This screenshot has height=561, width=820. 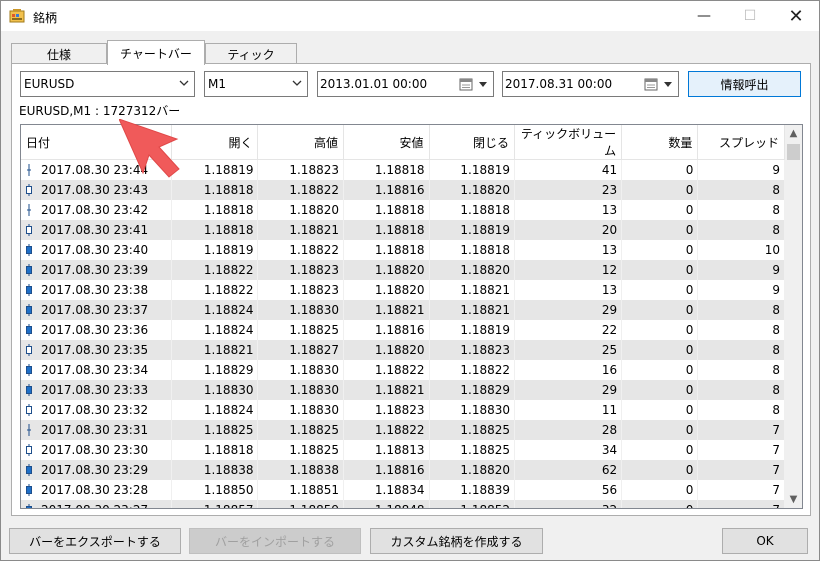 I want to click on export-bars-button: バーをエクスポートする, so click(x=95, y=541).